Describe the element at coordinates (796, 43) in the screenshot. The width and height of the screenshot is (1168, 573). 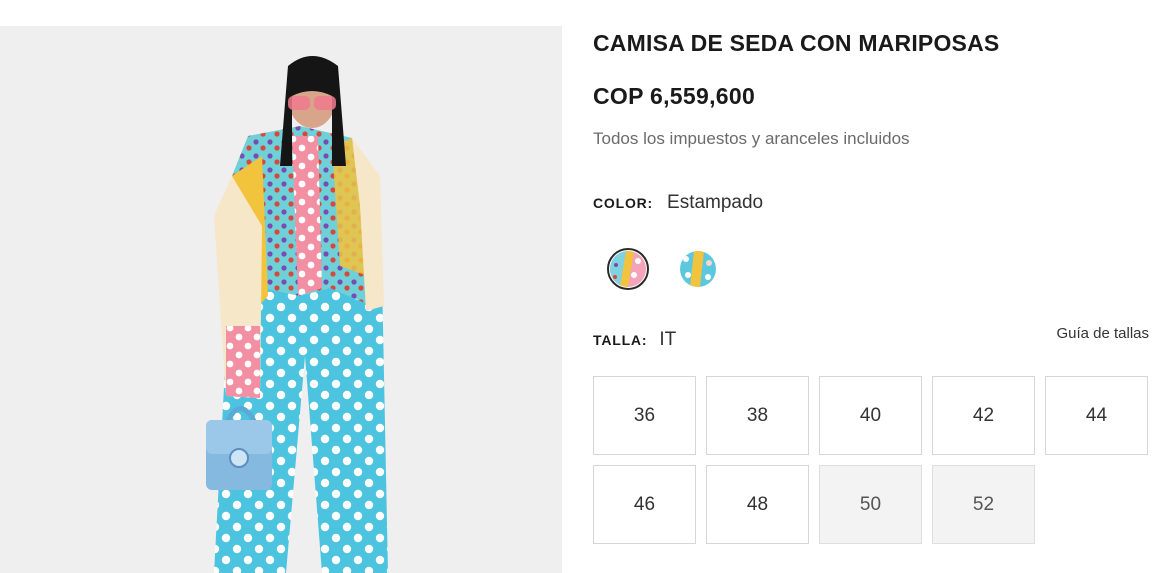
I see `product-title: CAMISA DE SEDA CON MARIPOSAS` at that location.